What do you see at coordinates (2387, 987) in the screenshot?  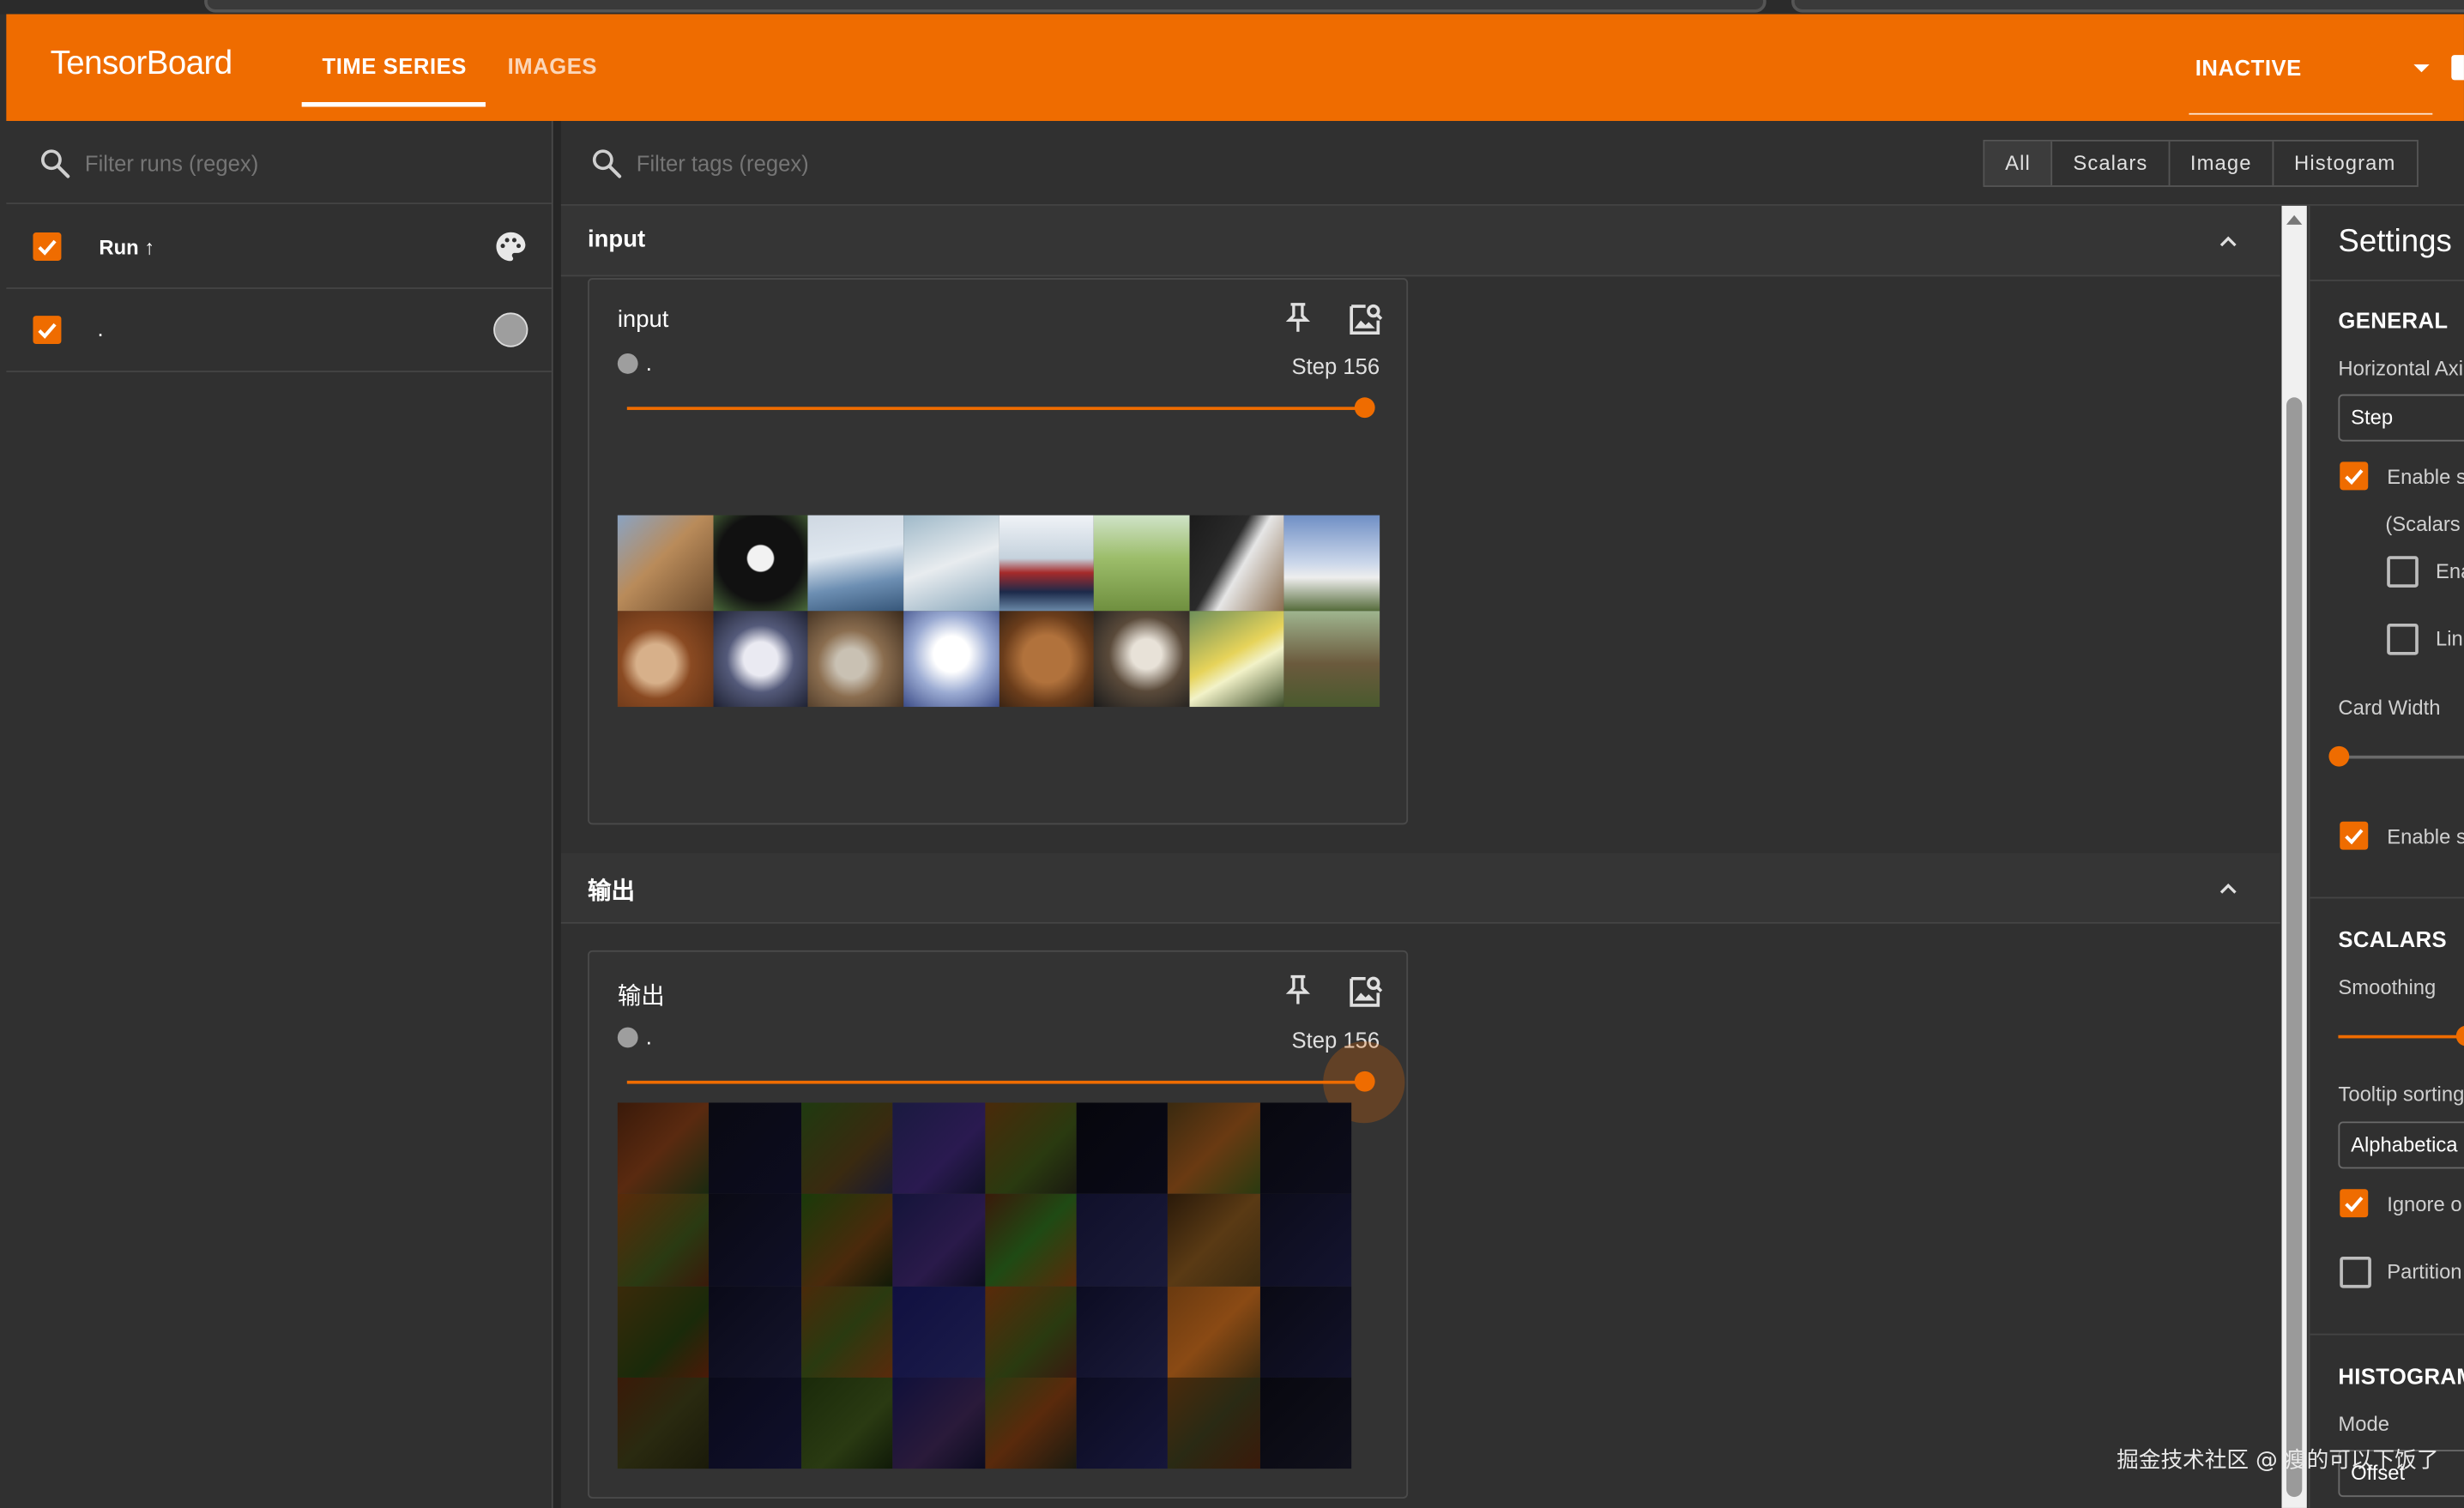 I see `smoothing-label: Smoothing` at bounding box center [2387, 987].